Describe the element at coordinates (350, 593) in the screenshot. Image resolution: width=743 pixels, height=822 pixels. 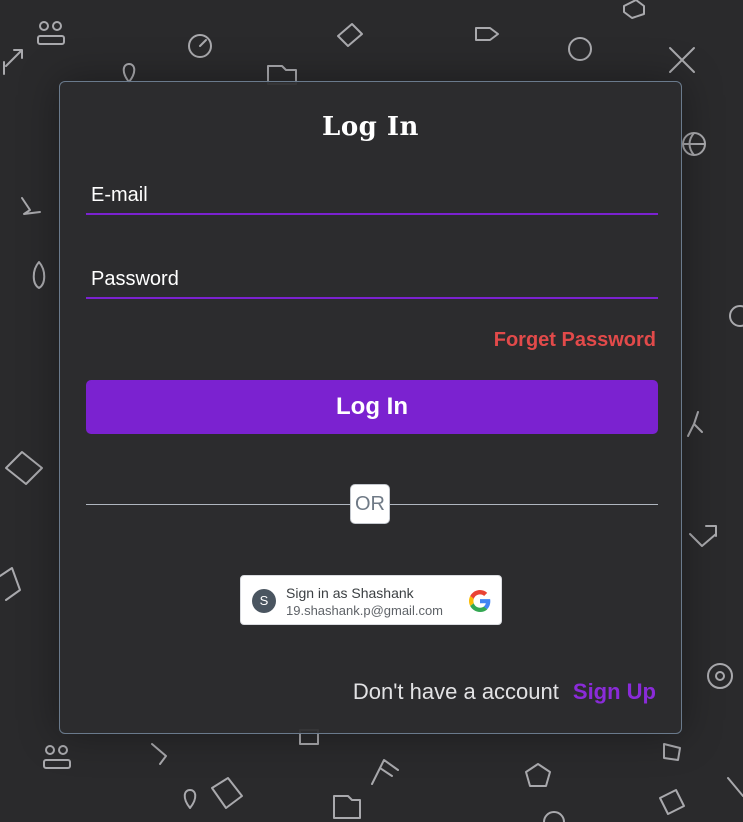
I see `google-signin-name: Sign in as Shashank` at that location.